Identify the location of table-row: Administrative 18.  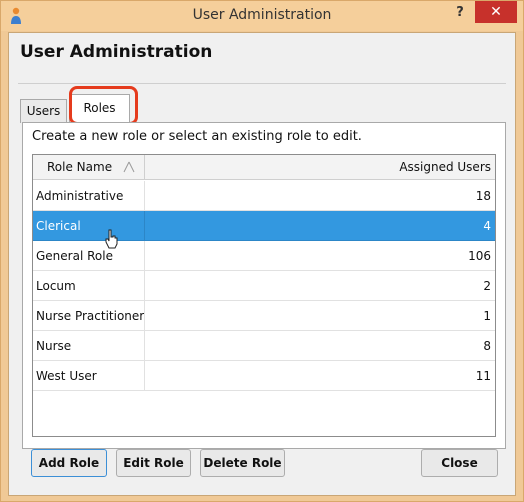
(264, 196).